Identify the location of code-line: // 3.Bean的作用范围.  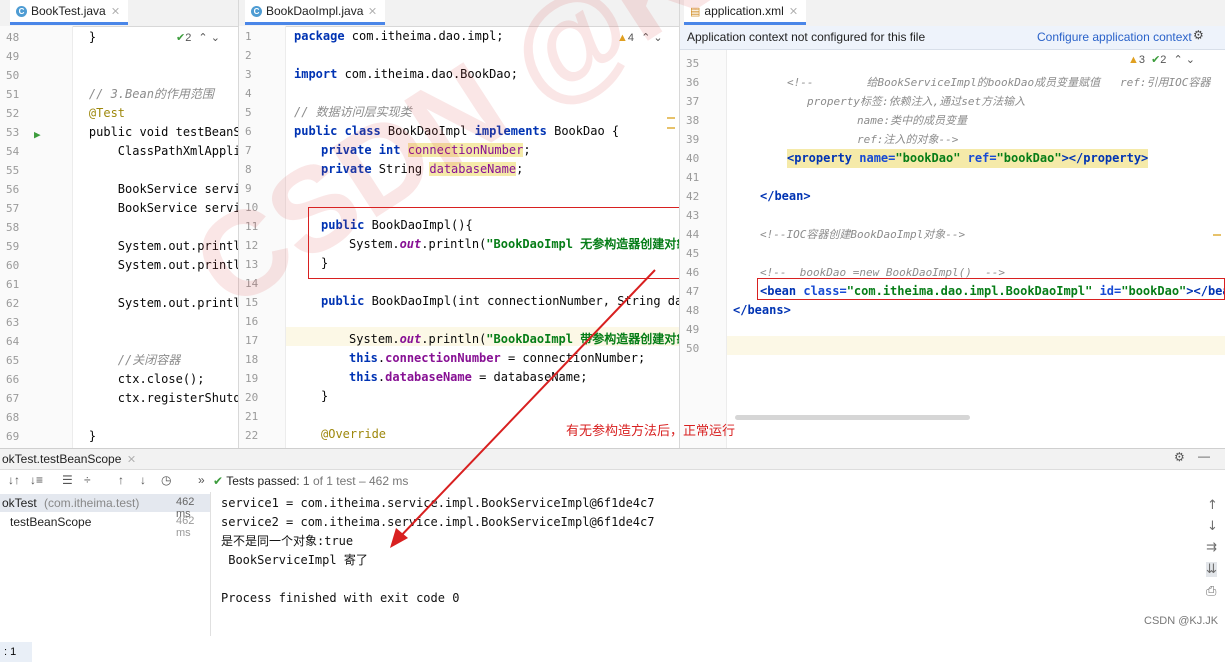
(137, 94).